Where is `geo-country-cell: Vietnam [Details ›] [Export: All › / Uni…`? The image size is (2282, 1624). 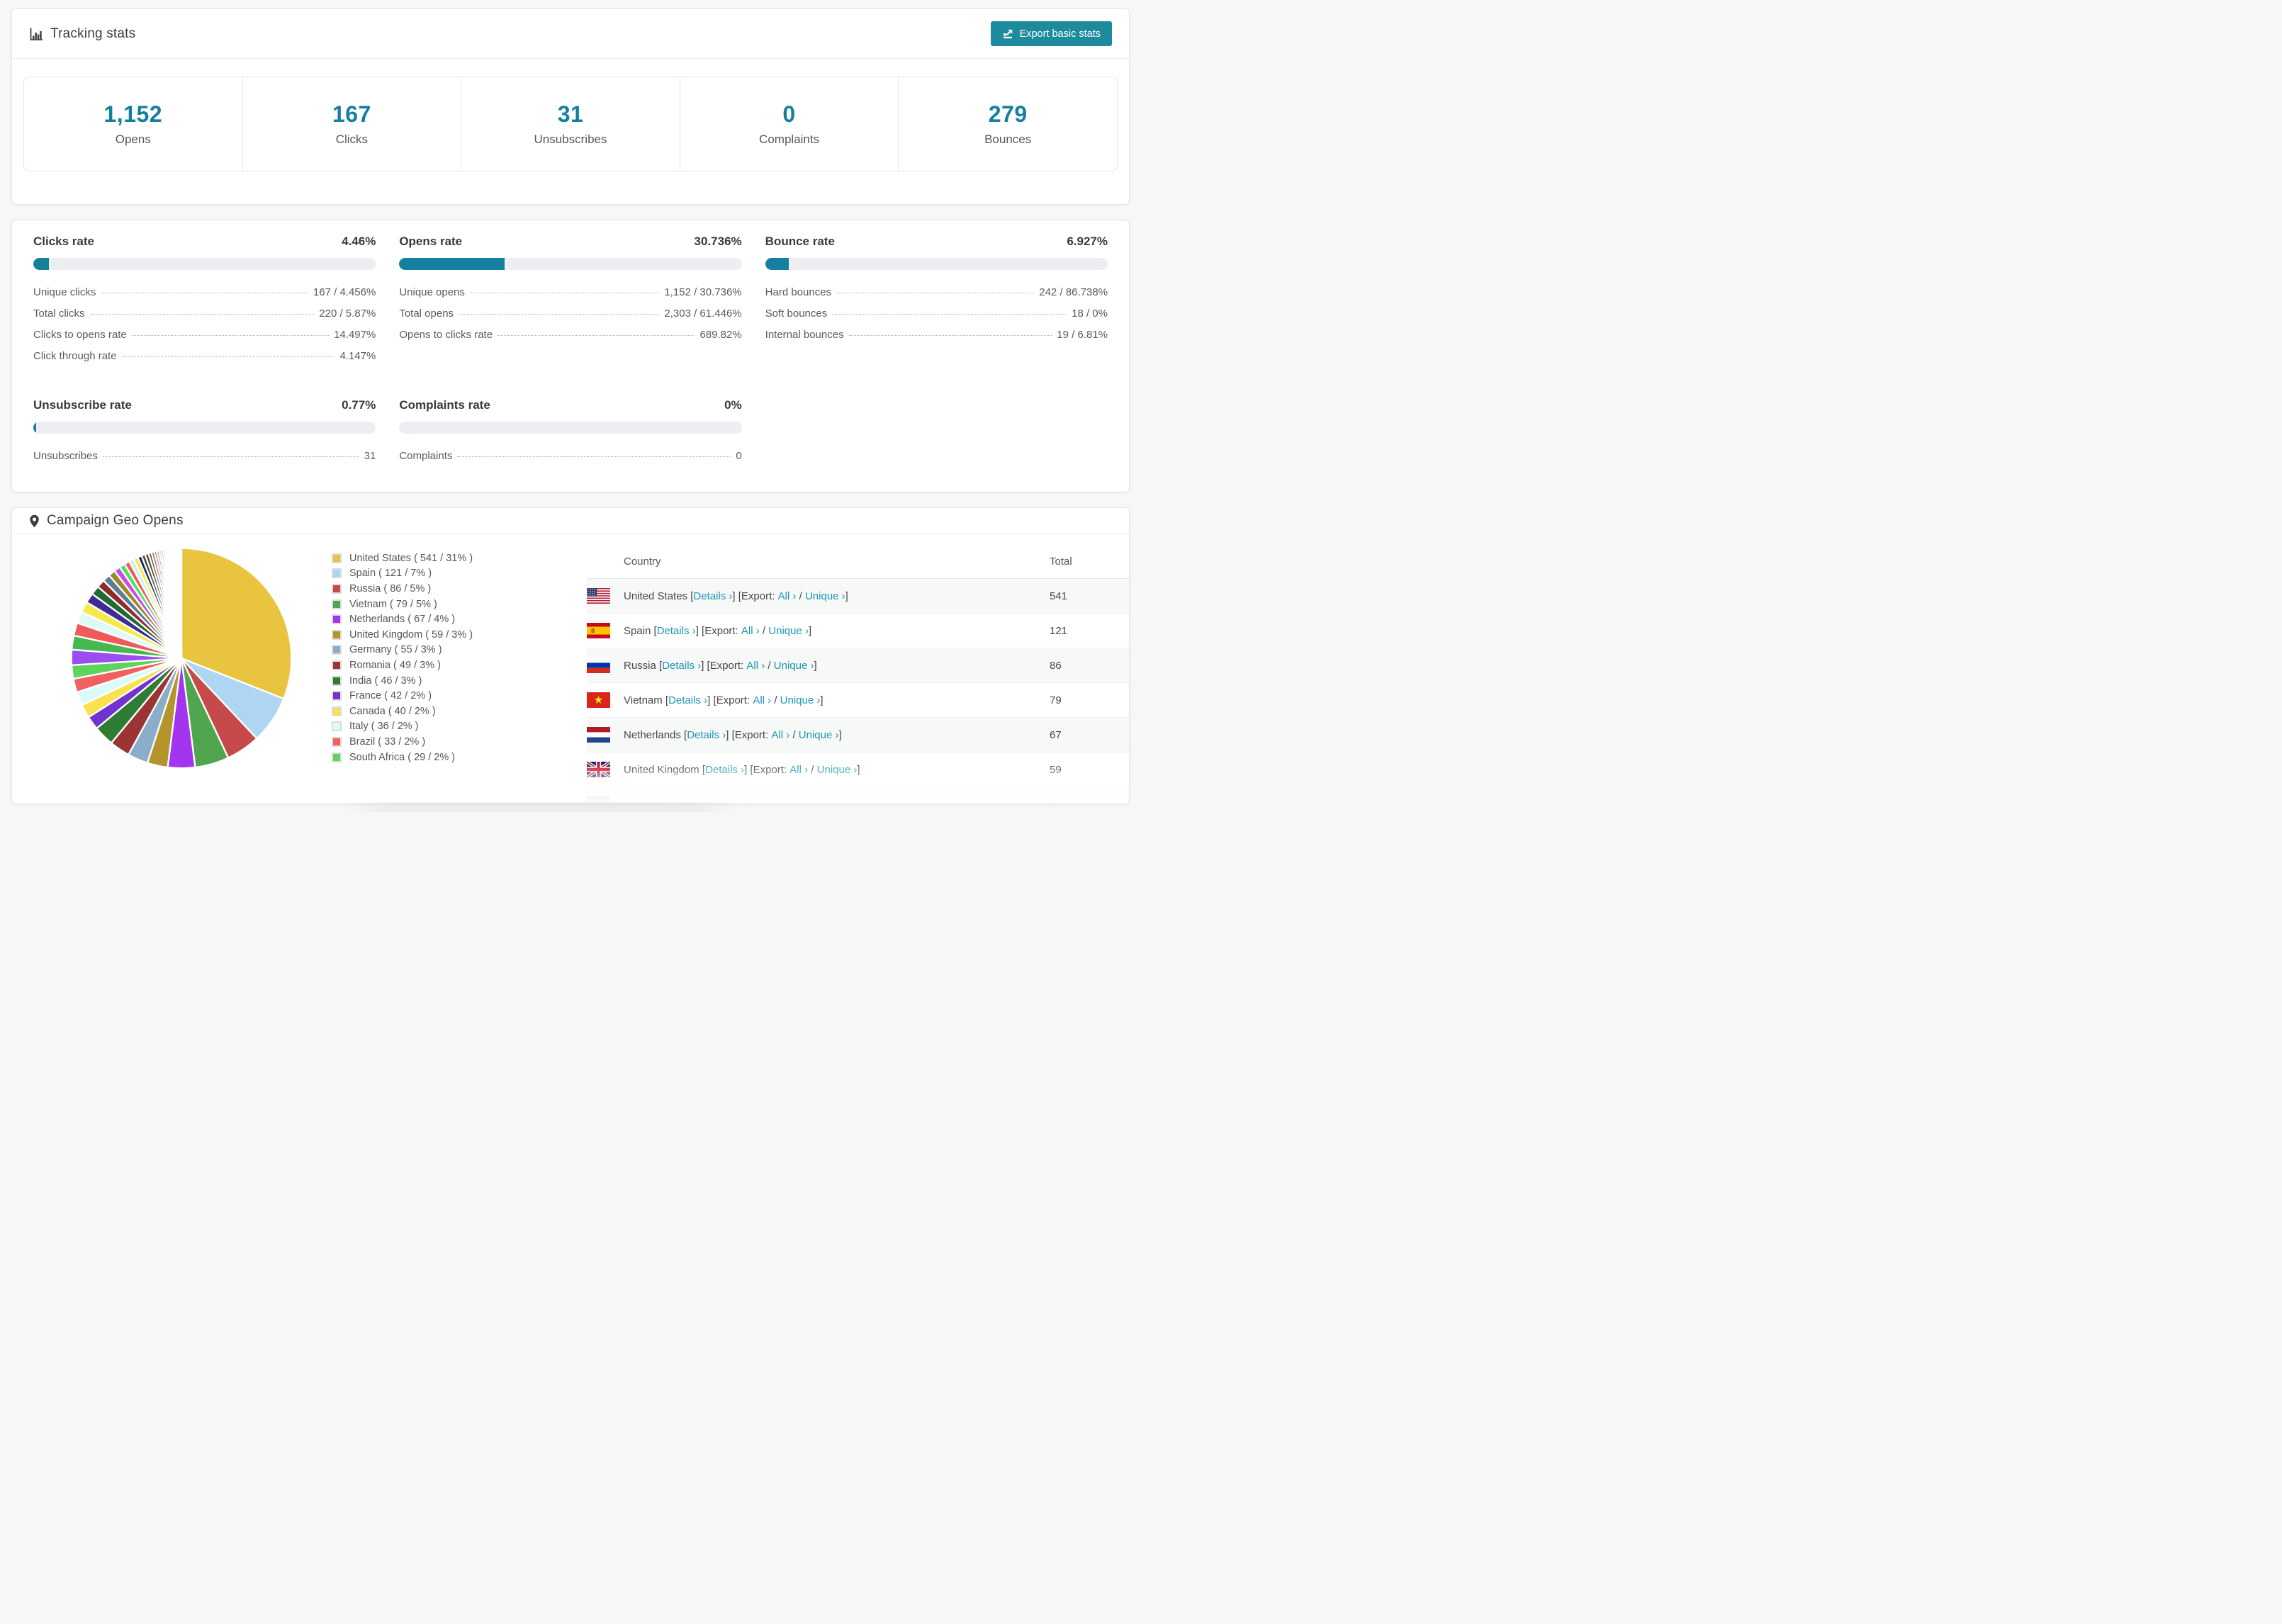 geo-country-cell: Vietnam [Details ›] [Export: All › / Uni… is located at coordinates (818, 700).